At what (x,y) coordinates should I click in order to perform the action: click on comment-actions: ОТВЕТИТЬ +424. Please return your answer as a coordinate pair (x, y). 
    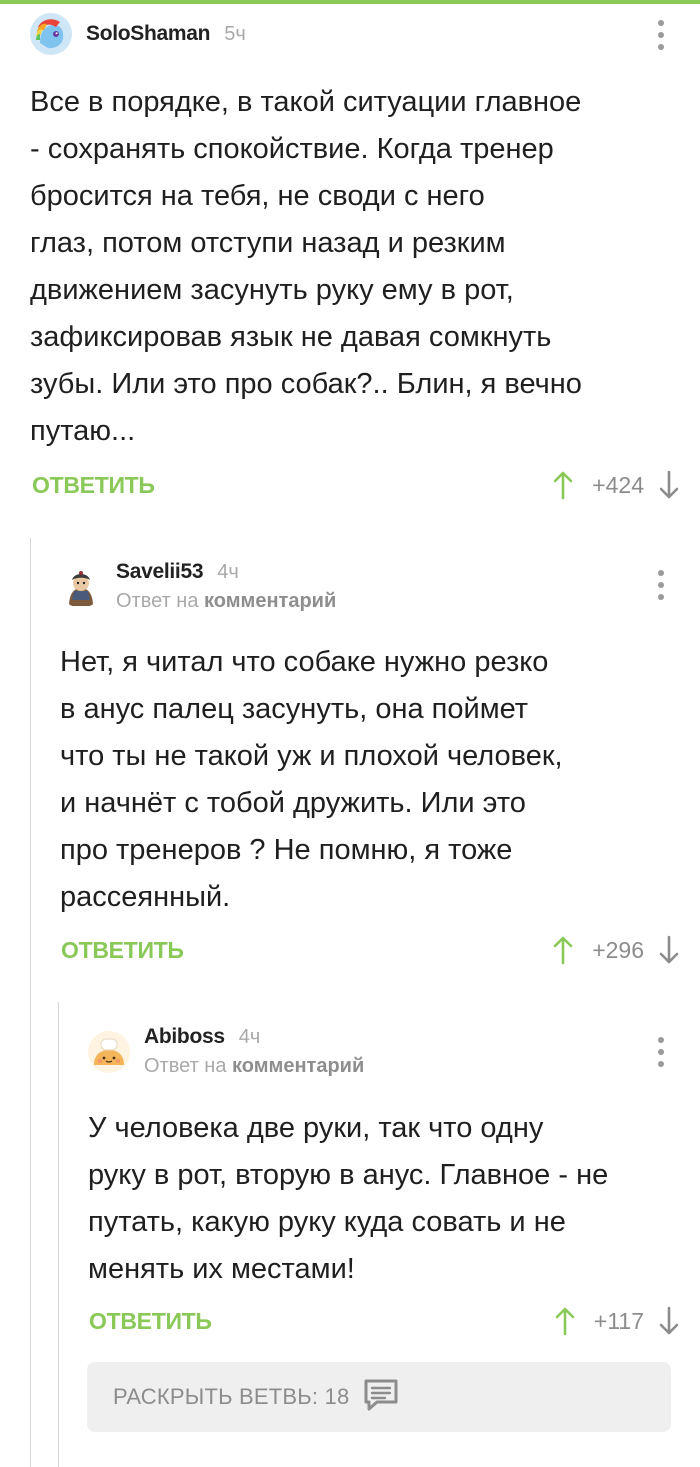
    Looking at the image, I should click on (357, 485).